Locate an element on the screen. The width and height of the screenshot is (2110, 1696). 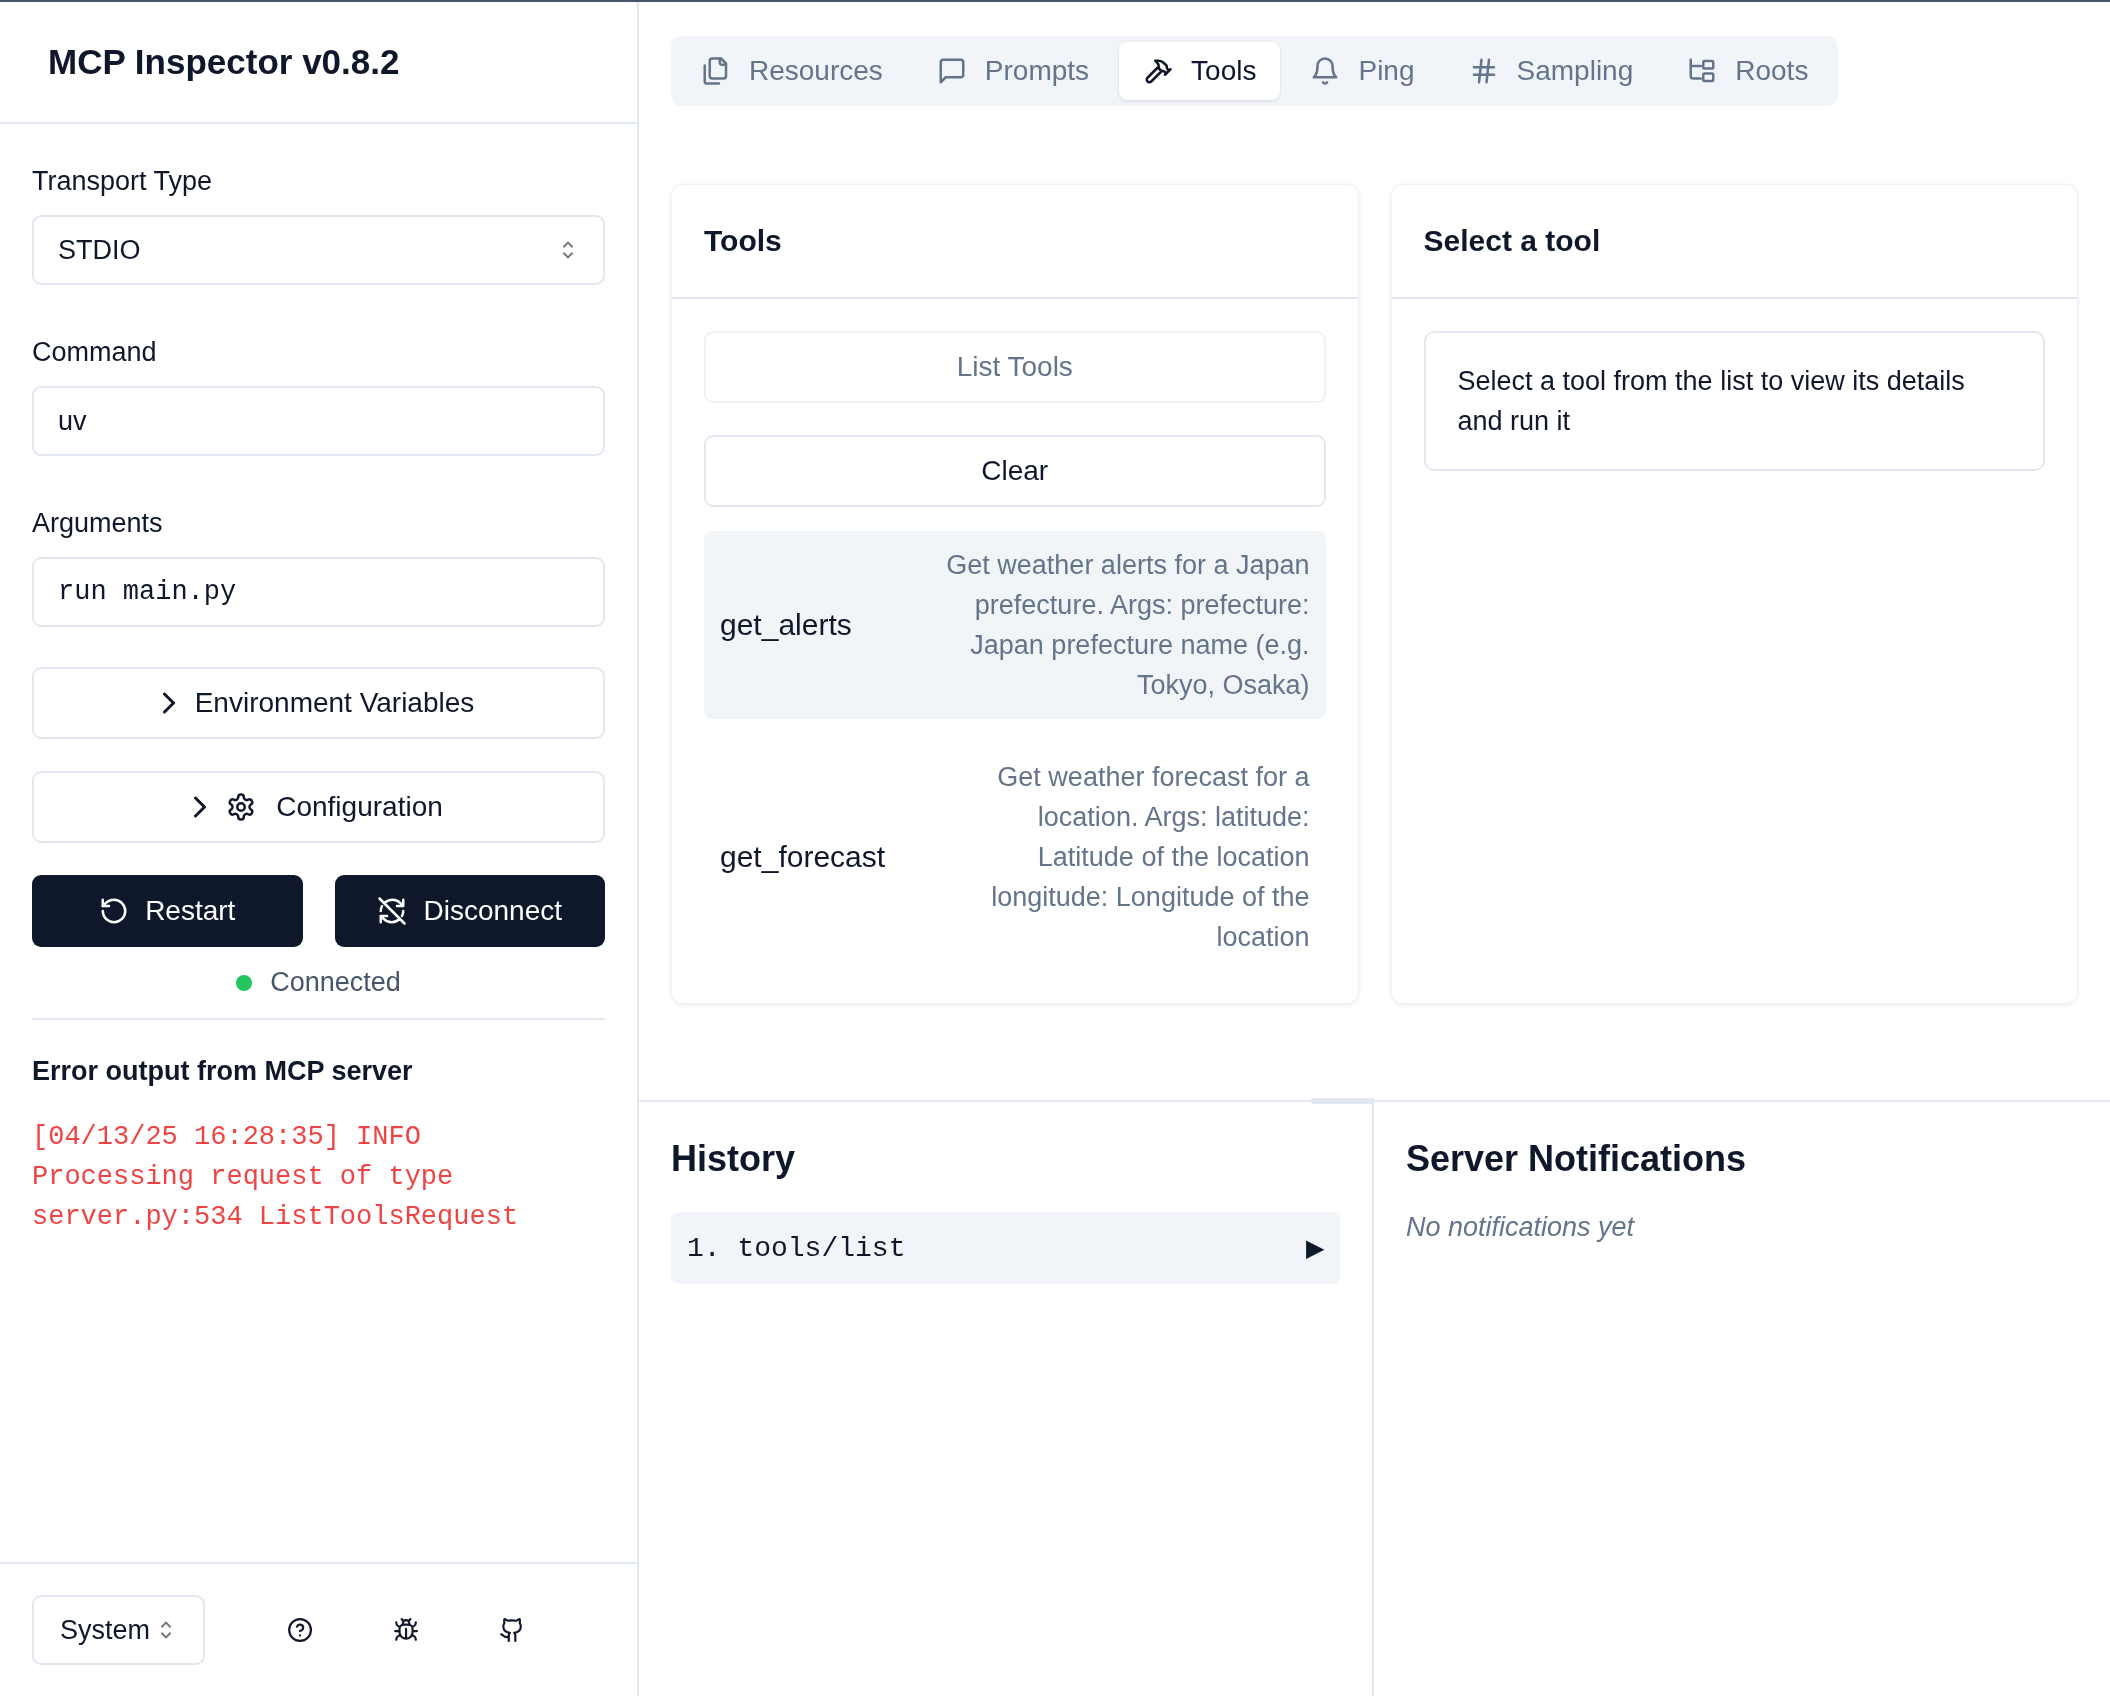
theme-select: System is located at coordinates (118, 1630).